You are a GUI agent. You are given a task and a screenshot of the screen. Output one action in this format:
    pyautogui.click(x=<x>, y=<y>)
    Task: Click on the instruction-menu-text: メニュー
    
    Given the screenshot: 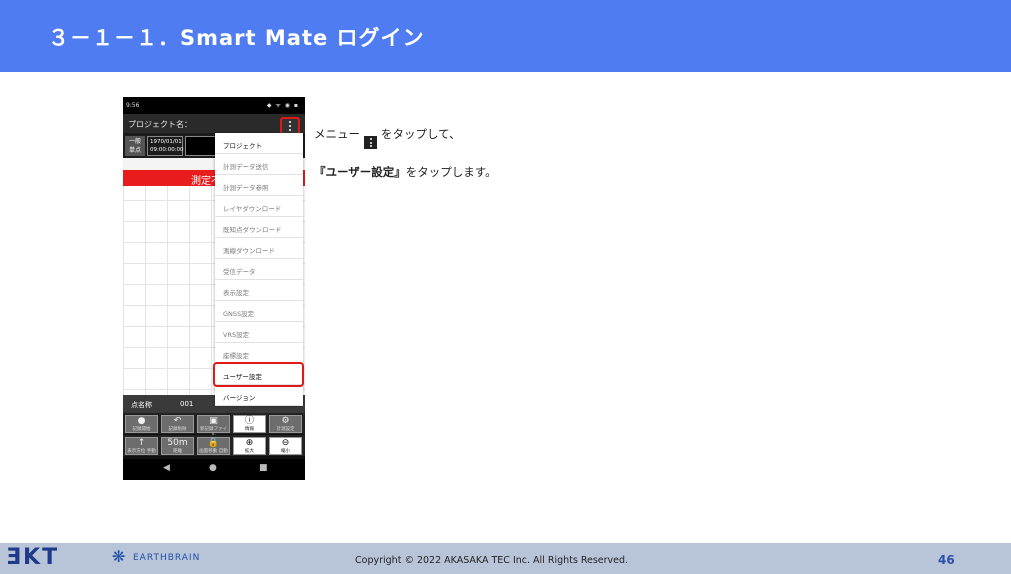 What is the action you would take?
    pyautogui.click(x=337, y=134)
    